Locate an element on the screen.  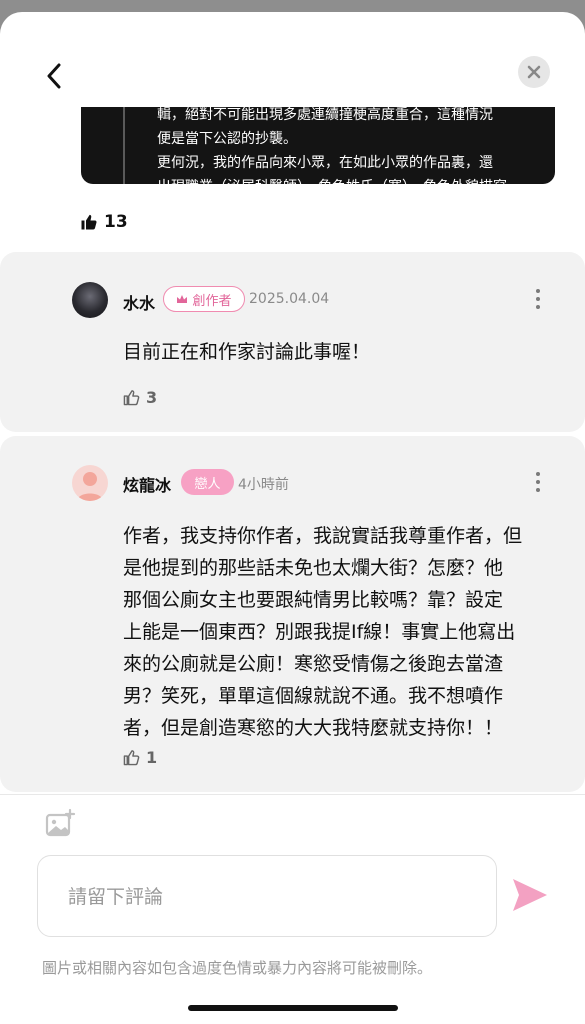
comment-like-count: 3 is located at coordinates (152, 397).